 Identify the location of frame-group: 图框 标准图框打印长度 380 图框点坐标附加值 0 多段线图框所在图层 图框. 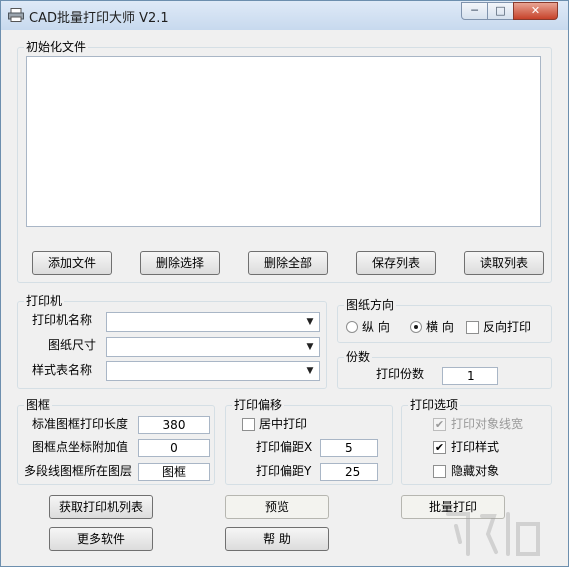
(116, 441).